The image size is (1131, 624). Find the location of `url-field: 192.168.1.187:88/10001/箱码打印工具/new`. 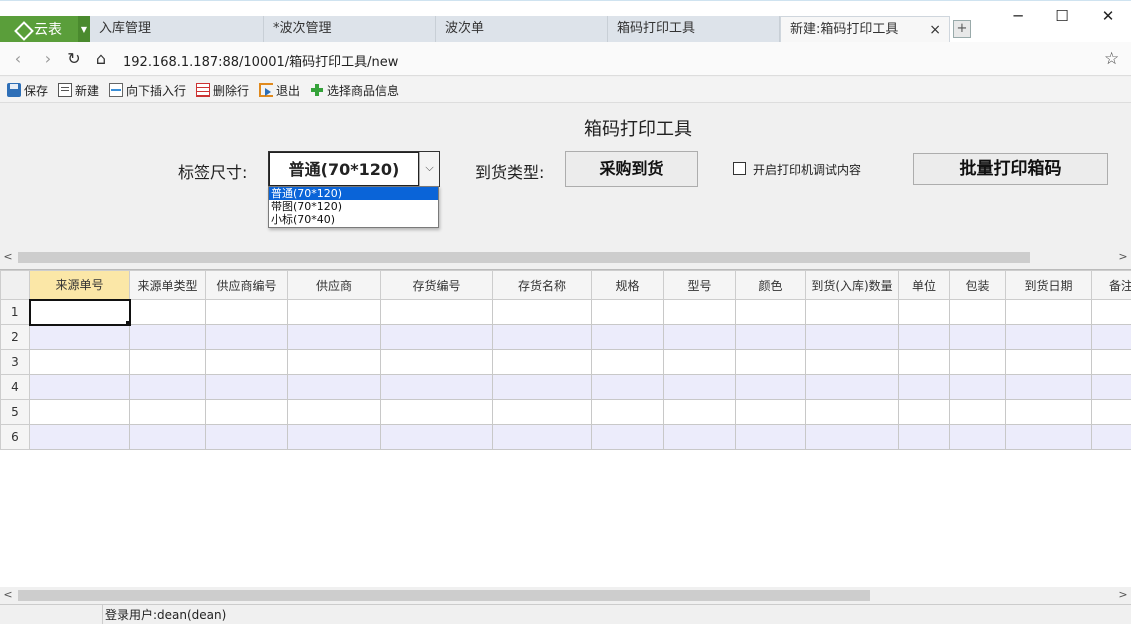

url-field: 192.168.1.187:88/10001/箱码打印工具/new is located at coordinates (260, 60).